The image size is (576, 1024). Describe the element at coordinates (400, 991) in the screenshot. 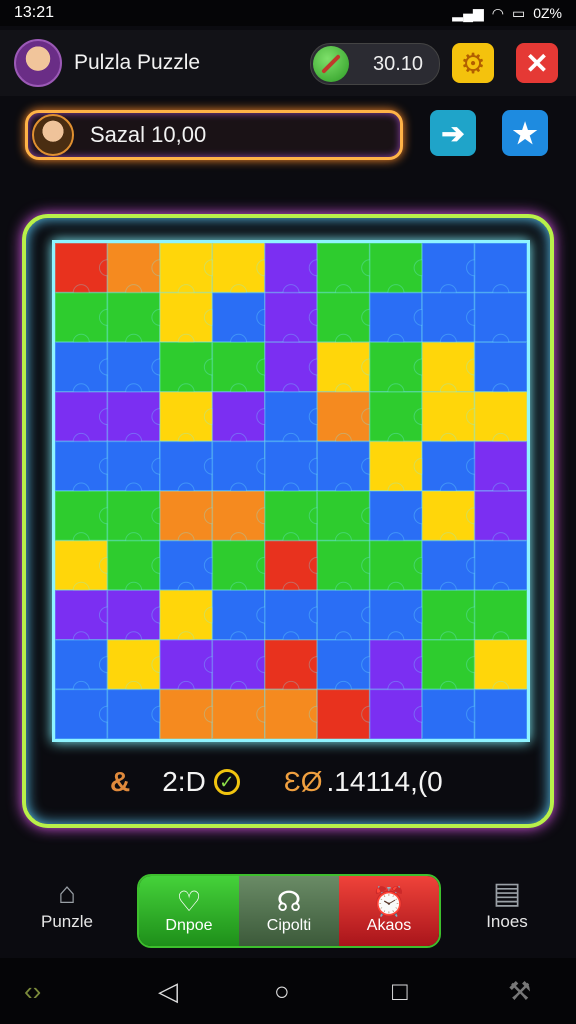

I see `recents-icon: □` at that location.